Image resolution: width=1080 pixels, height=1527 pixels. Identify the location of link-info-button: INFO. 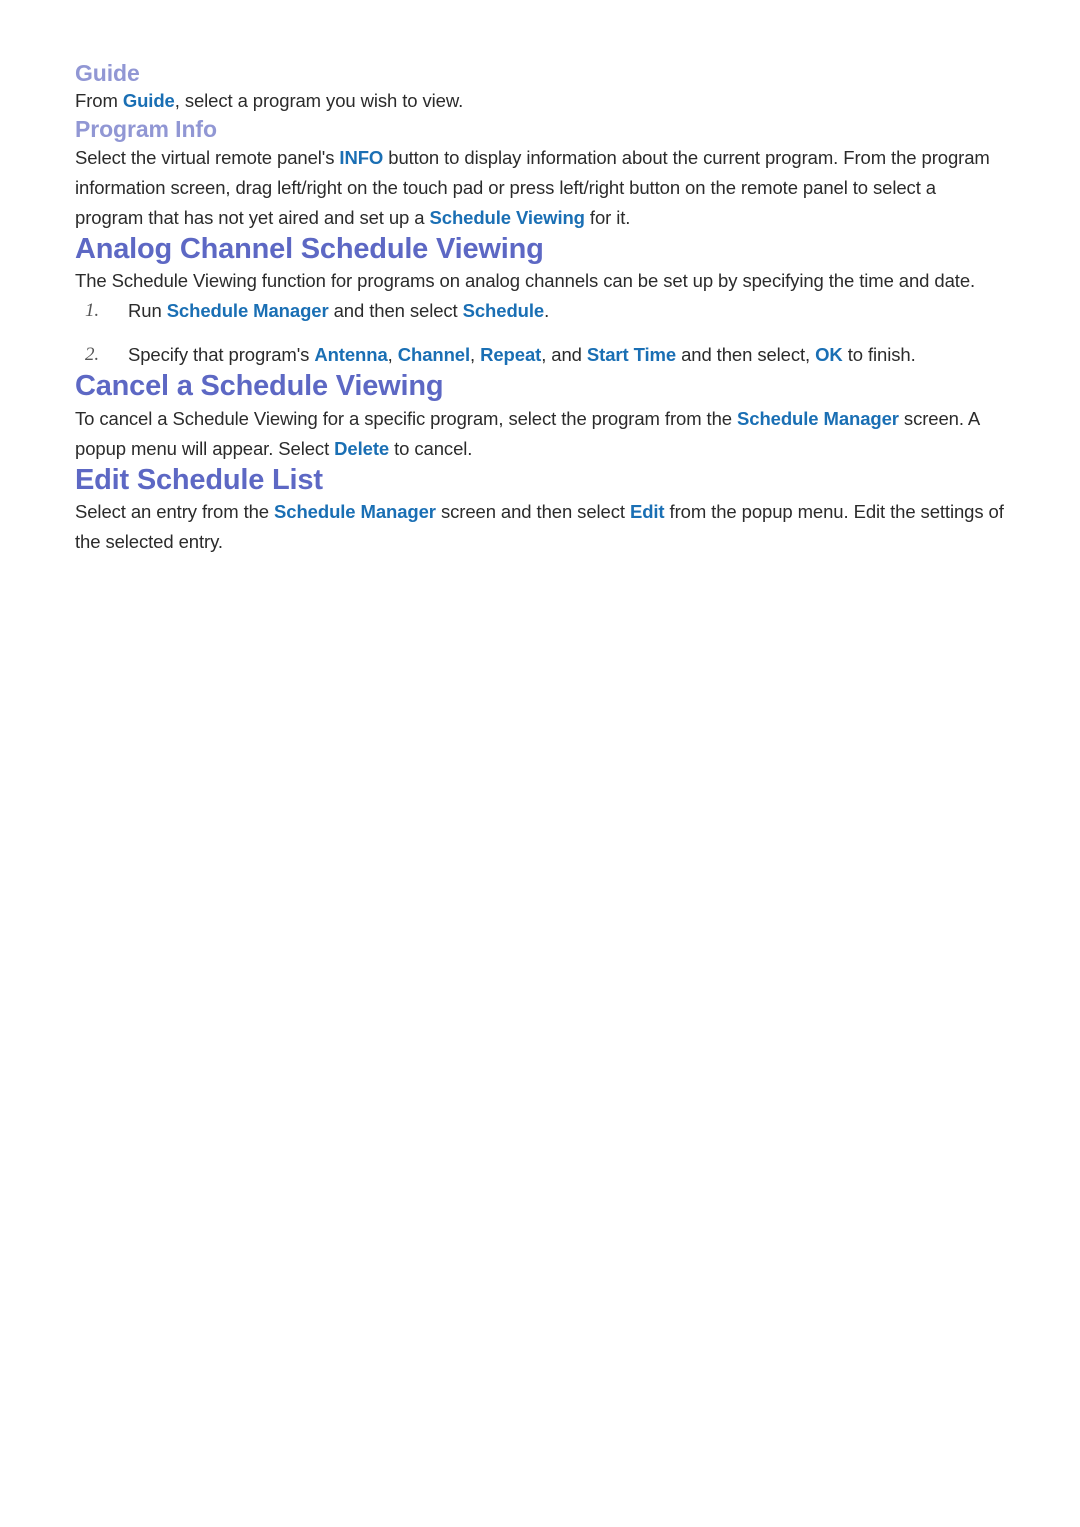
(361, 157).